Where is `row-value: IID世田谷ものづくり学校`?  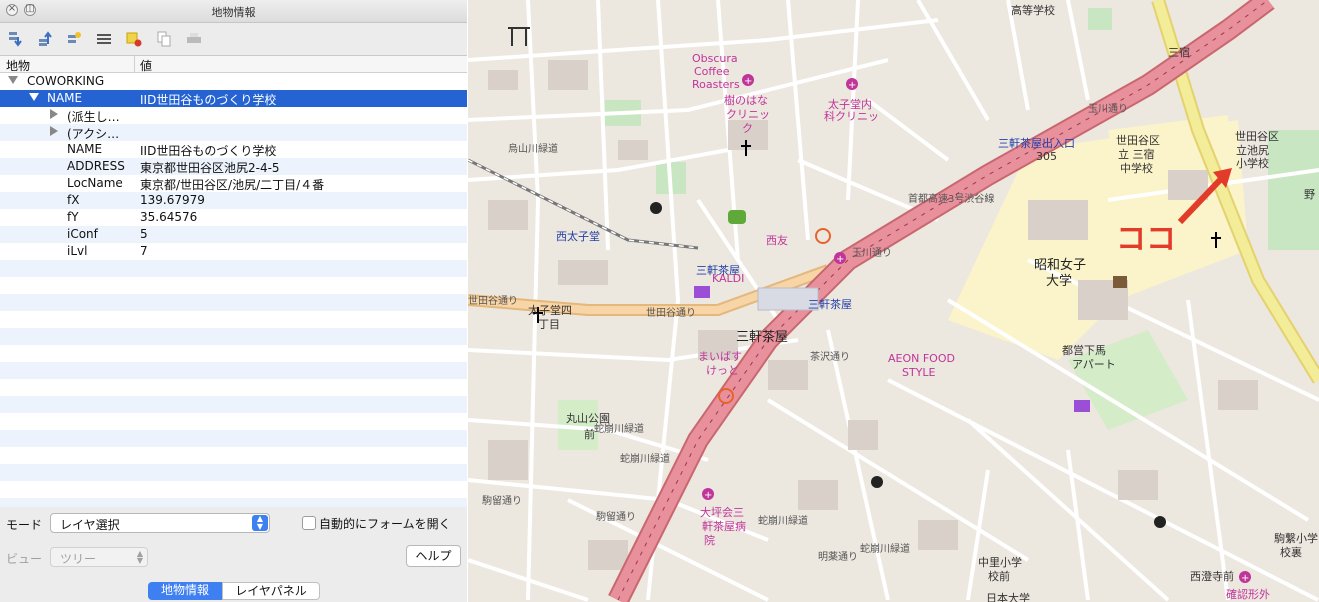
row-value: IID世田谷ものづくり学校 is located at coordinates (208, 100).